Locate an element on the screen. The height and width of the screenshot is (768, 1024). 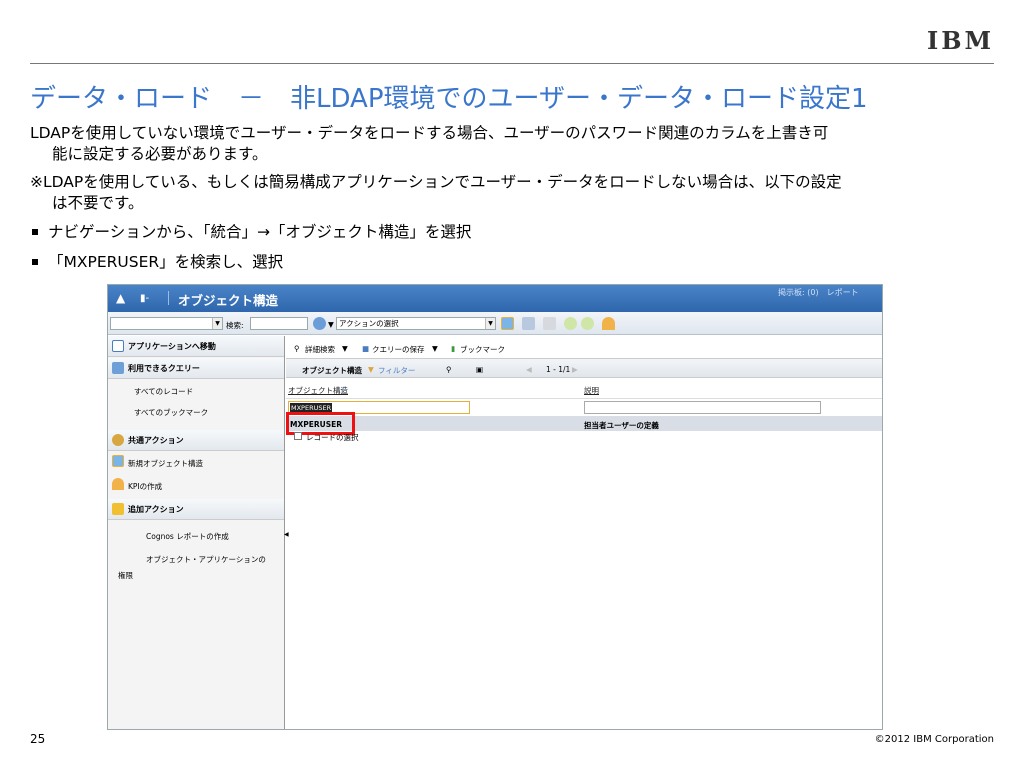
sidebar-item-object-app-permission: オブジェクト・アプリケーションの is located at coordinates (206, 559).